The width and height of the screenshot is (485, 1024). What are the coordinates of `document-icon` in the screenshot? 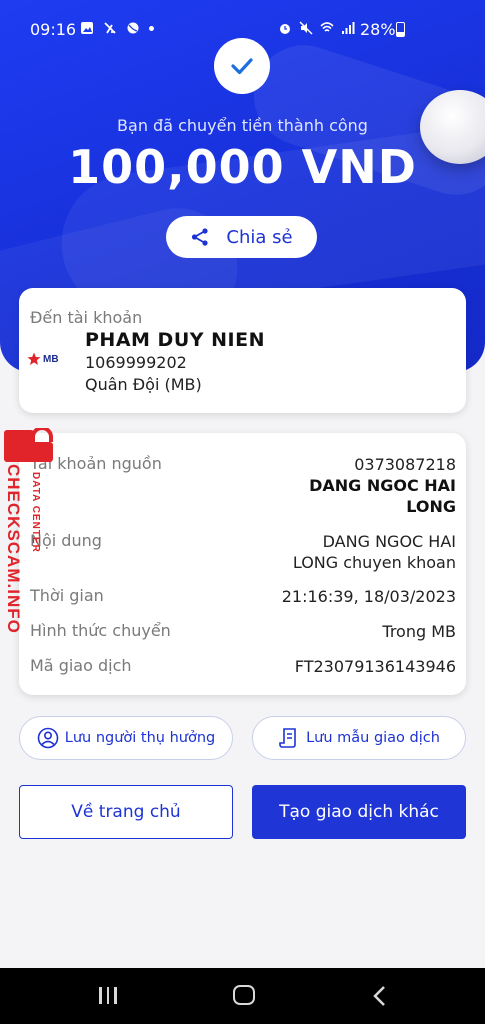 It's located at (287, 738).